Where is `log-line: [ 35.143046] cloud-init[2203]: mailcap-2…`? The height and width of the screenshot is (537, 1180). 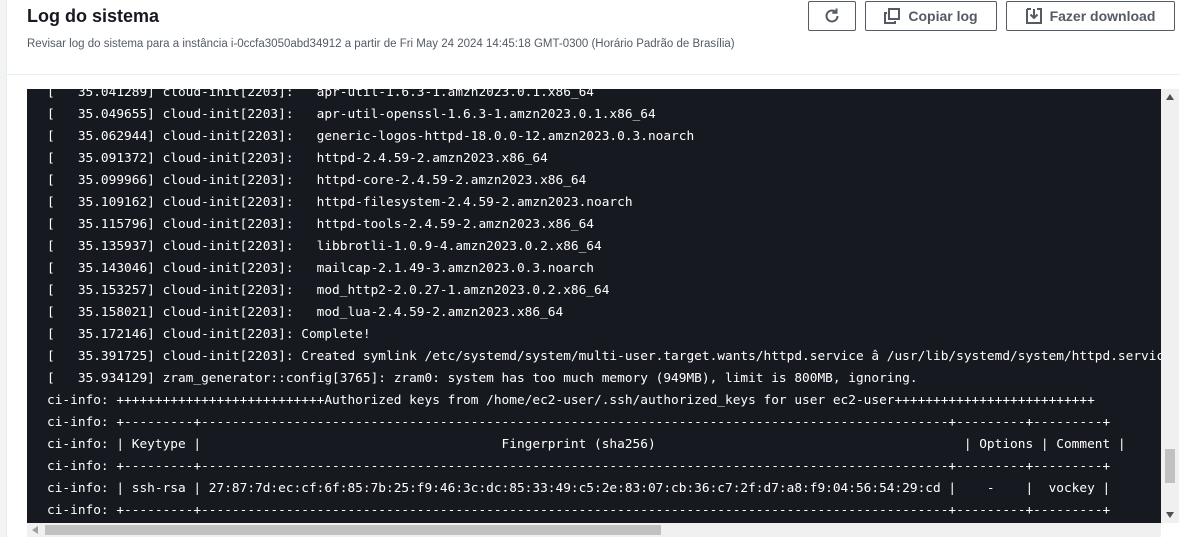 log-line: [ 35.143046] cloud-init[2203]: mailcap-2… is located at coordinates (321, 268).